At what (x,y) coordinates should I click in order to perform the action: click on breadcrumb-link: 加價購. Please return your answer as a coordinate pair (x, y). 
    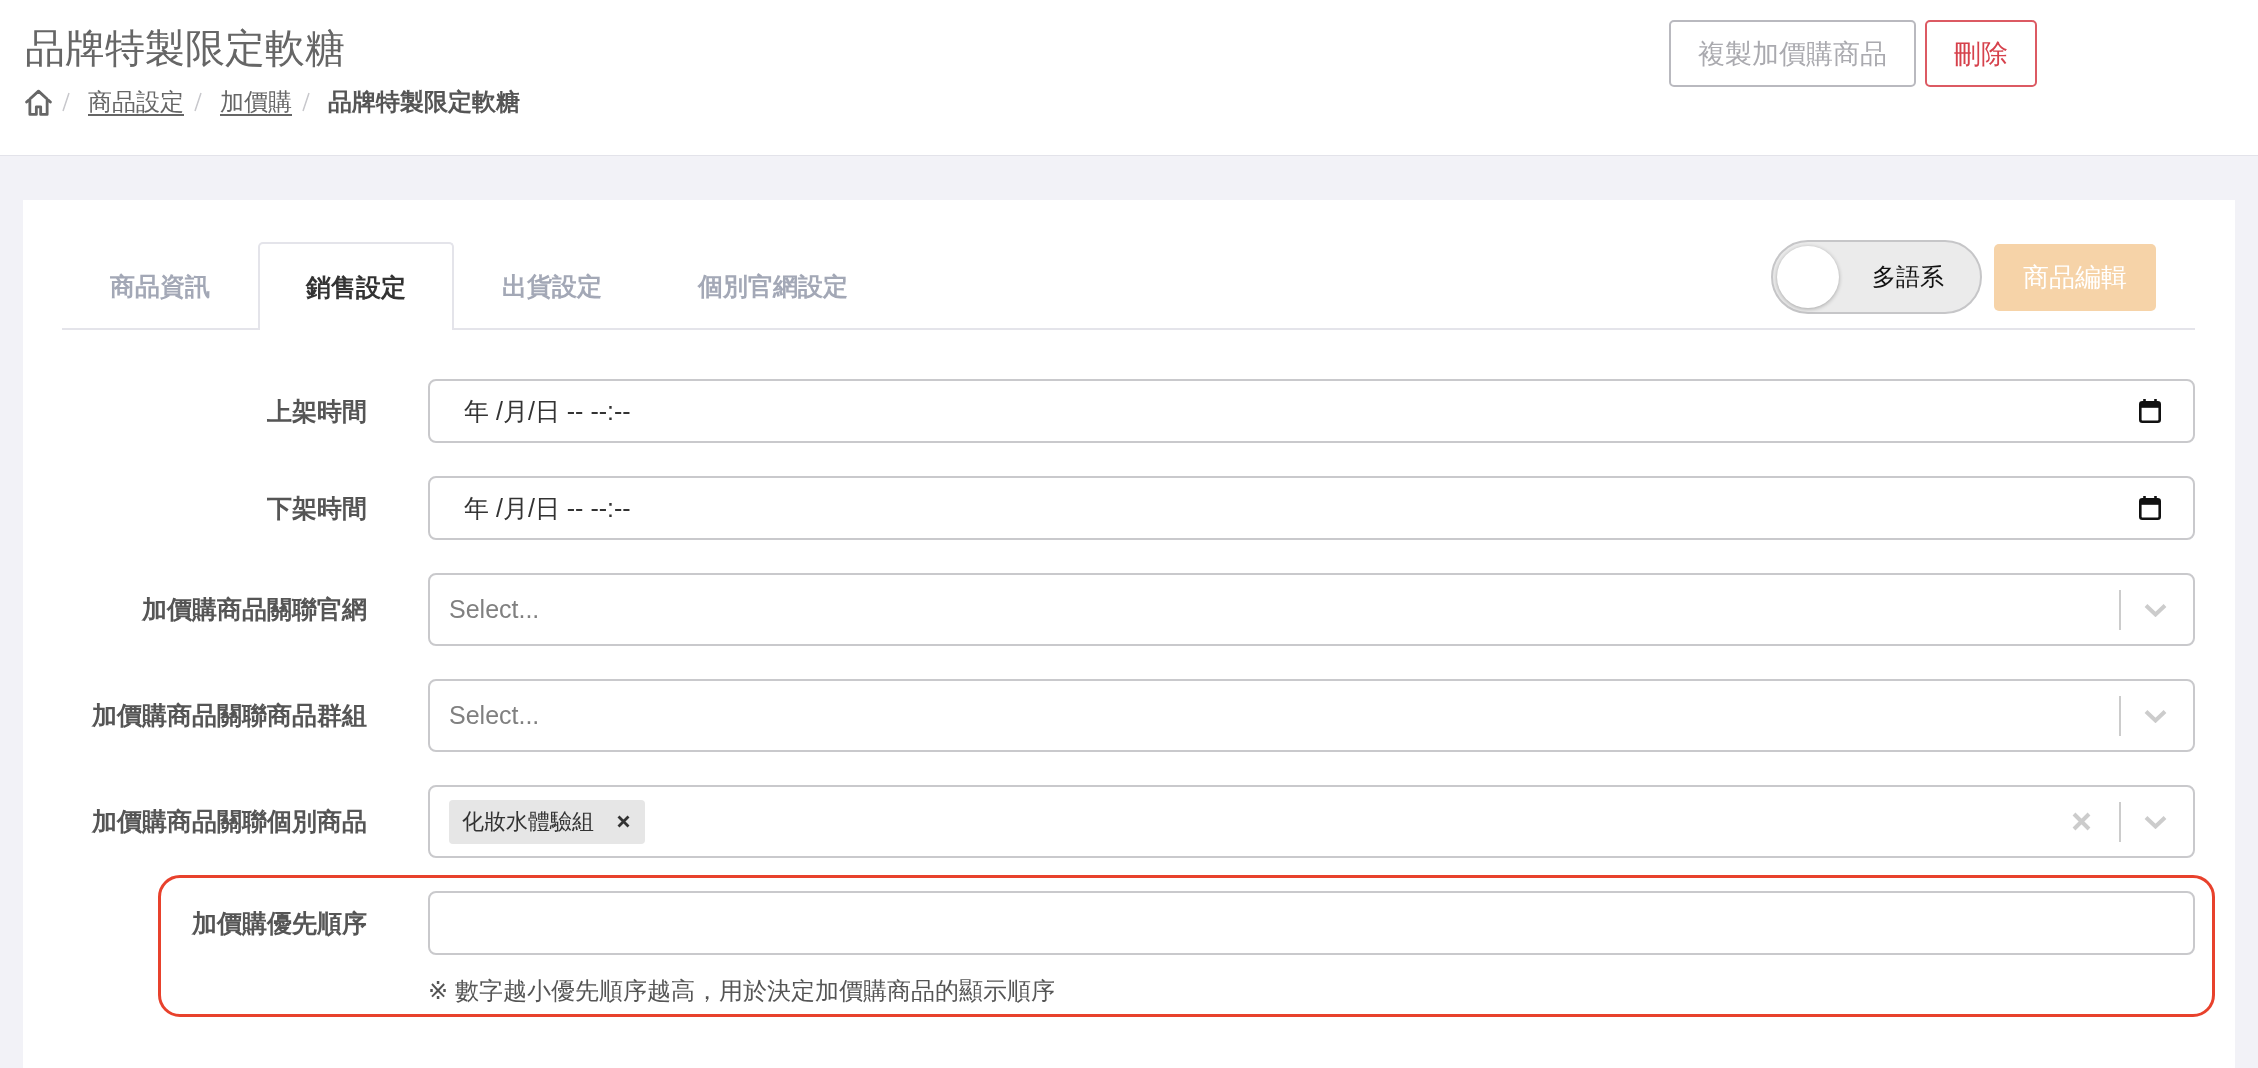
    Looking at the image, I should click on (256, 102).